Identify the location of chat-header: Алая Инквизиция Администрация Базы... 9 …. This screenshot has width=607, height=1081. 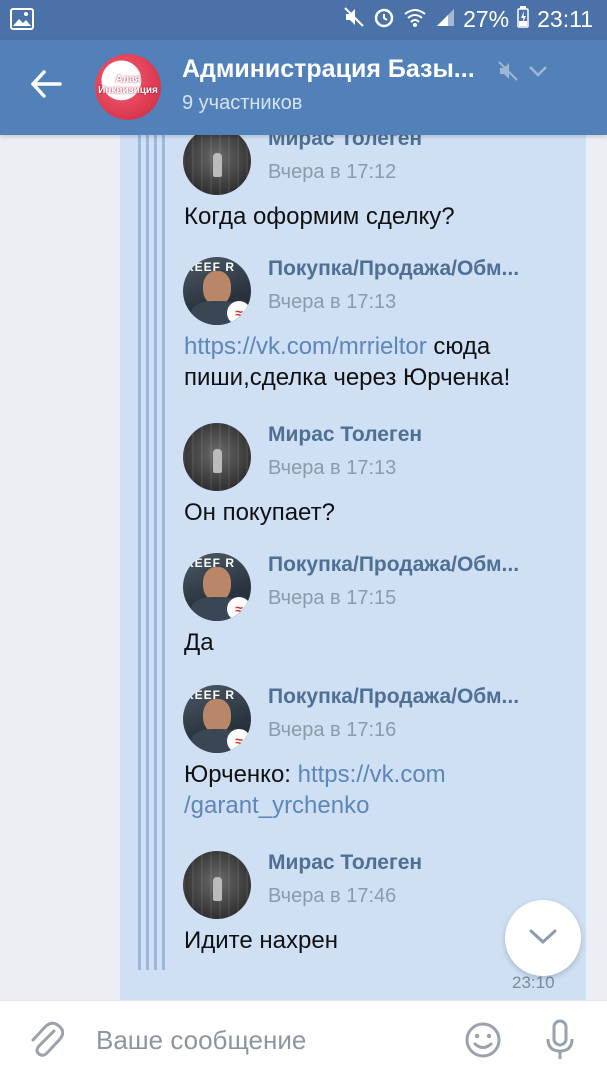
(303, 87).